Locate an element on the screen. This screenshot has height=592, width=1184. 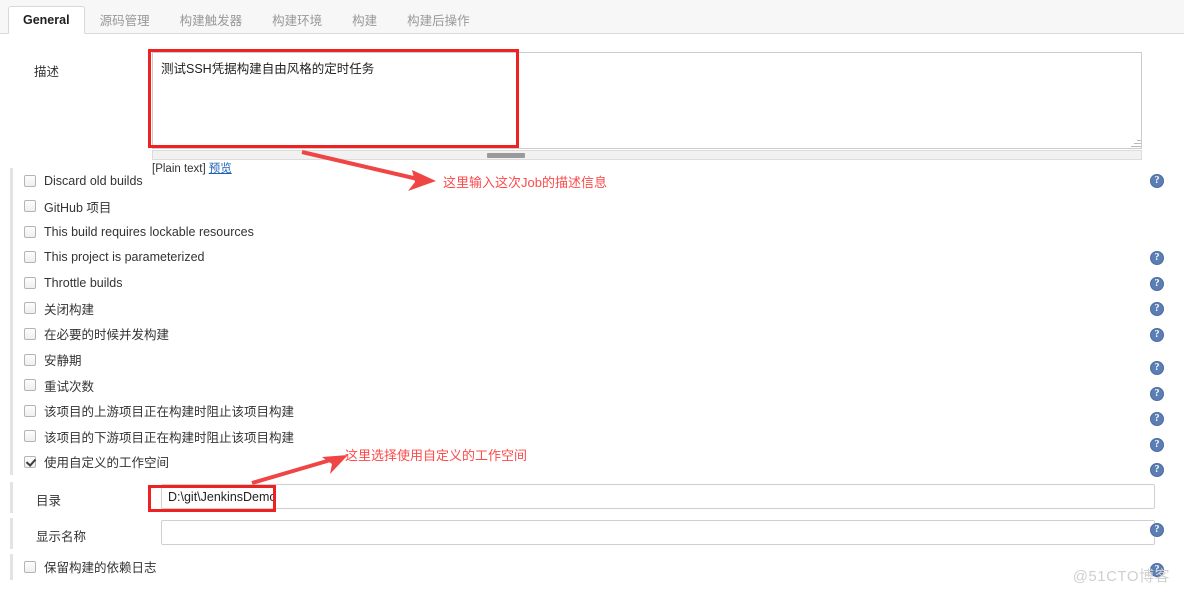
help-icon-custom-workspace: ? is located at coordinates (1157, 470).